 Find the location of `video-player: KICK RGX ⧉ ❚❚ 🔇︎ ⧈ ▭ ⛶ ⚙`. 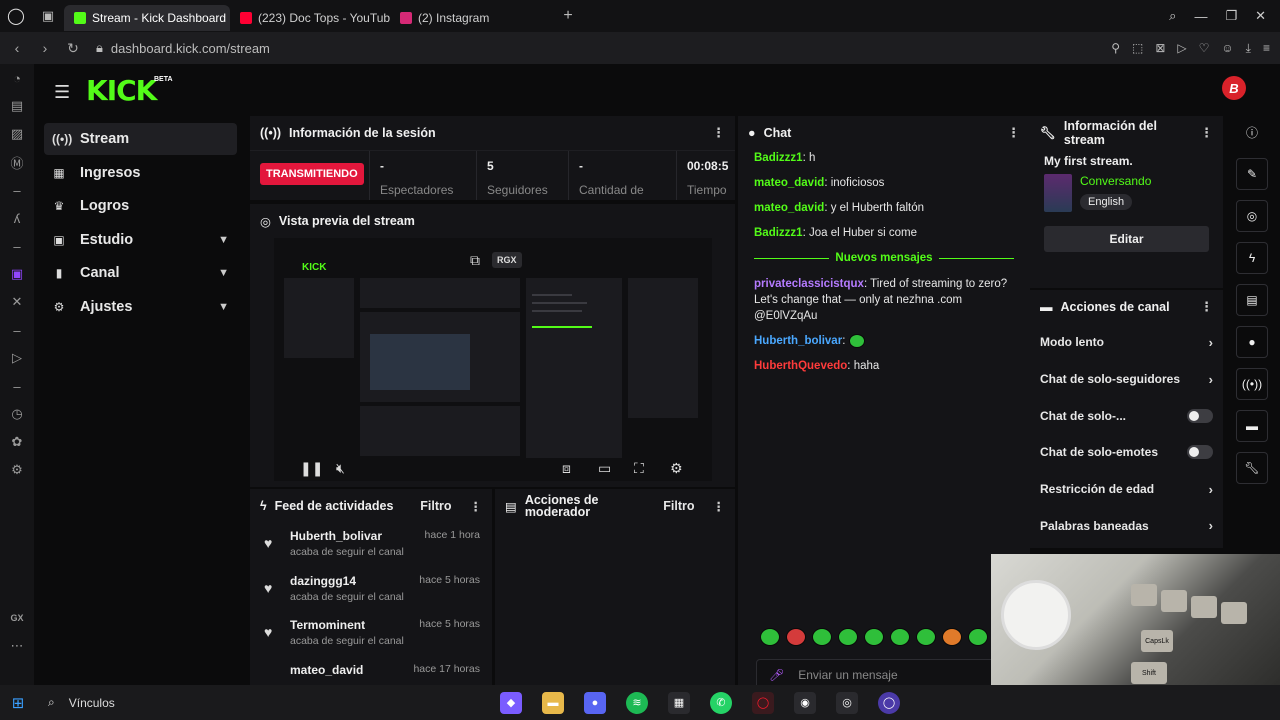

video-player: KICK RGX ⧉ ❚❚ 🔇︎ ⧈ ▭ ⛶ ⚙ is located at coordinates (493, 359).